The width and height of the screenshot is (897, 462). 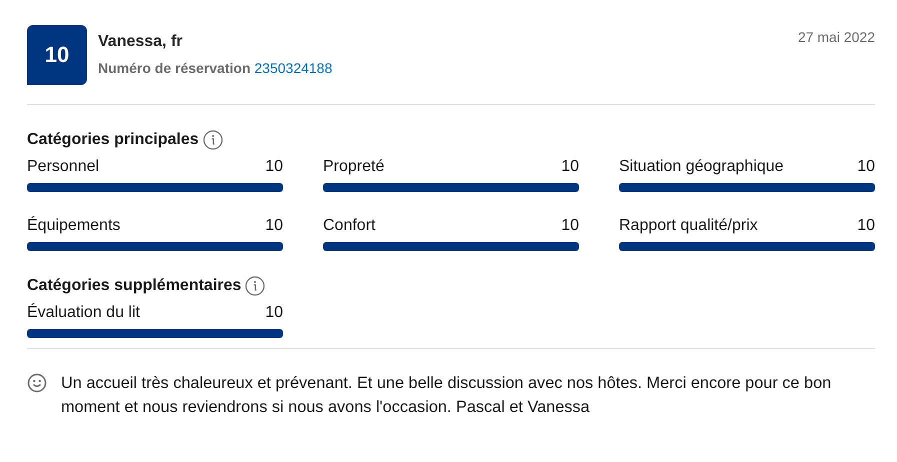 I want to click on category-name: Propreté, so click(x=353, y=167).